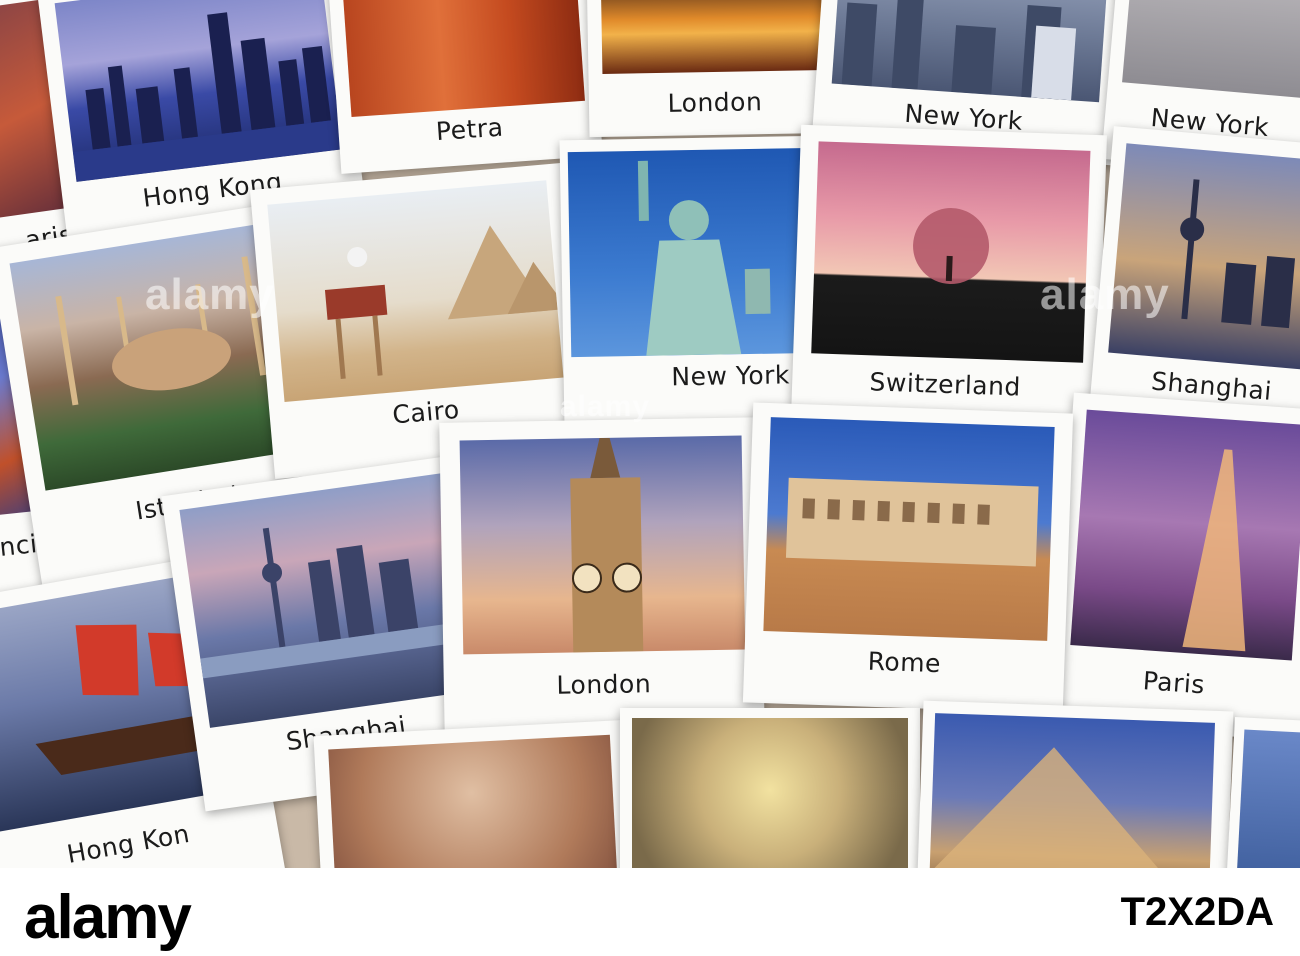 This screenshot has width=1300, height=956. I want to click on photo-switzerland-tree, so click(951, 252).